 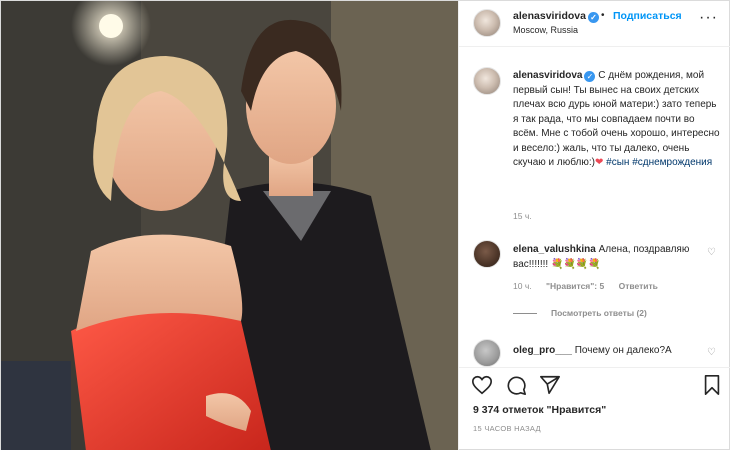 What do you see at coordinates (590, 76) in the screenshot?
I see `caption-verified-badge-icon: ✓` at bounding box center [590, 76].